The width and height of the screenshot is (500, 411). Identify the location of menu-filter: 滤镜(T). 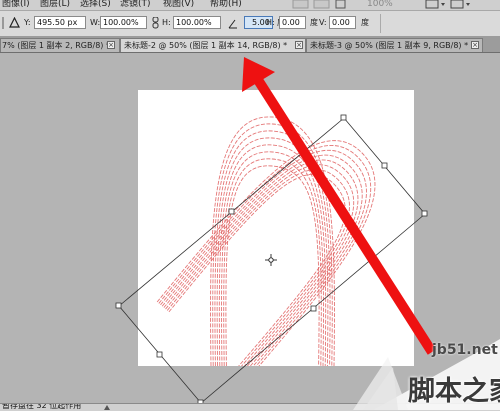
(135, 5).